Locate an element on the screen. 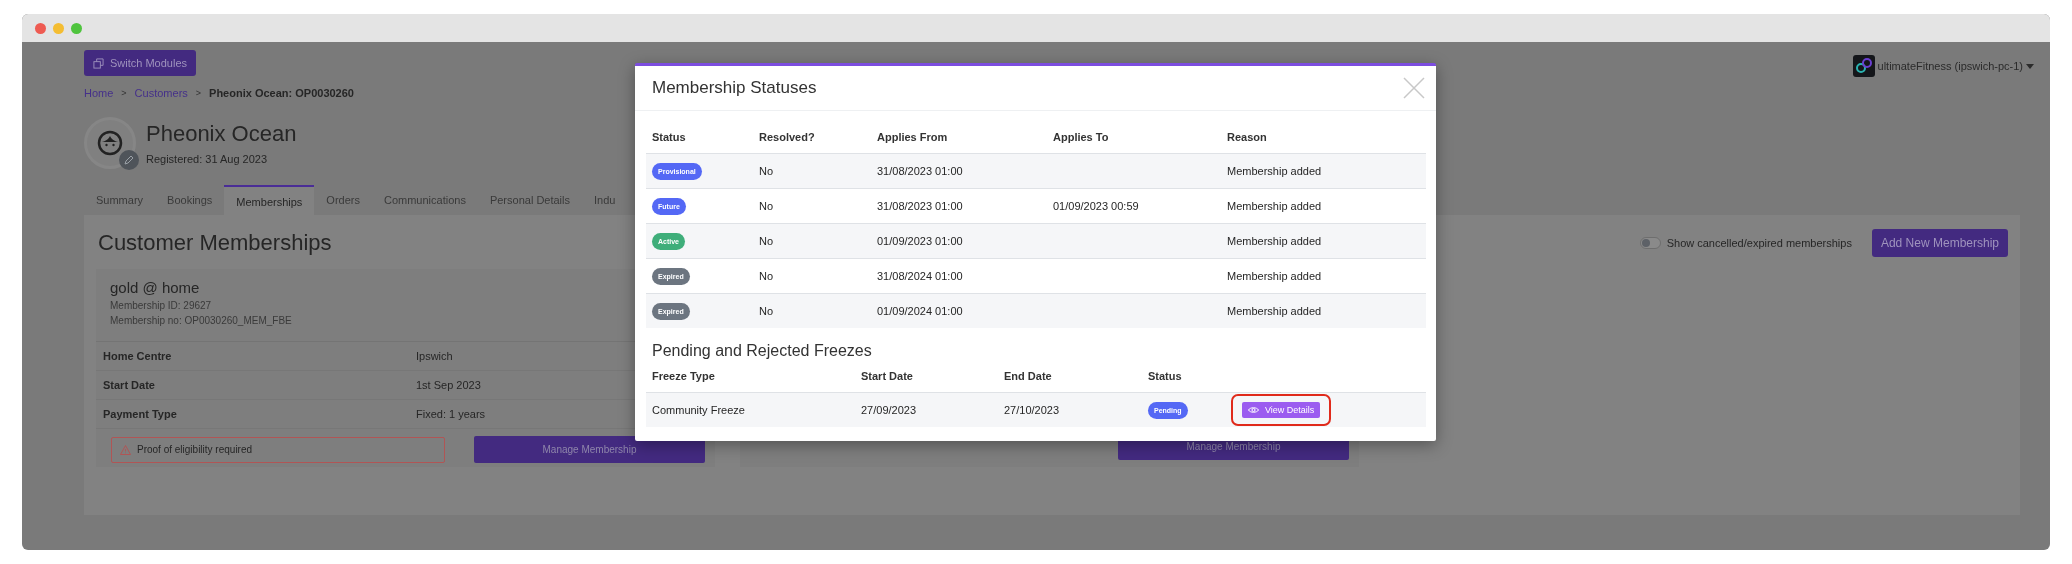 This screenshot has height=564, width=2072. tab: Summary is located at coordinates (120, 200).